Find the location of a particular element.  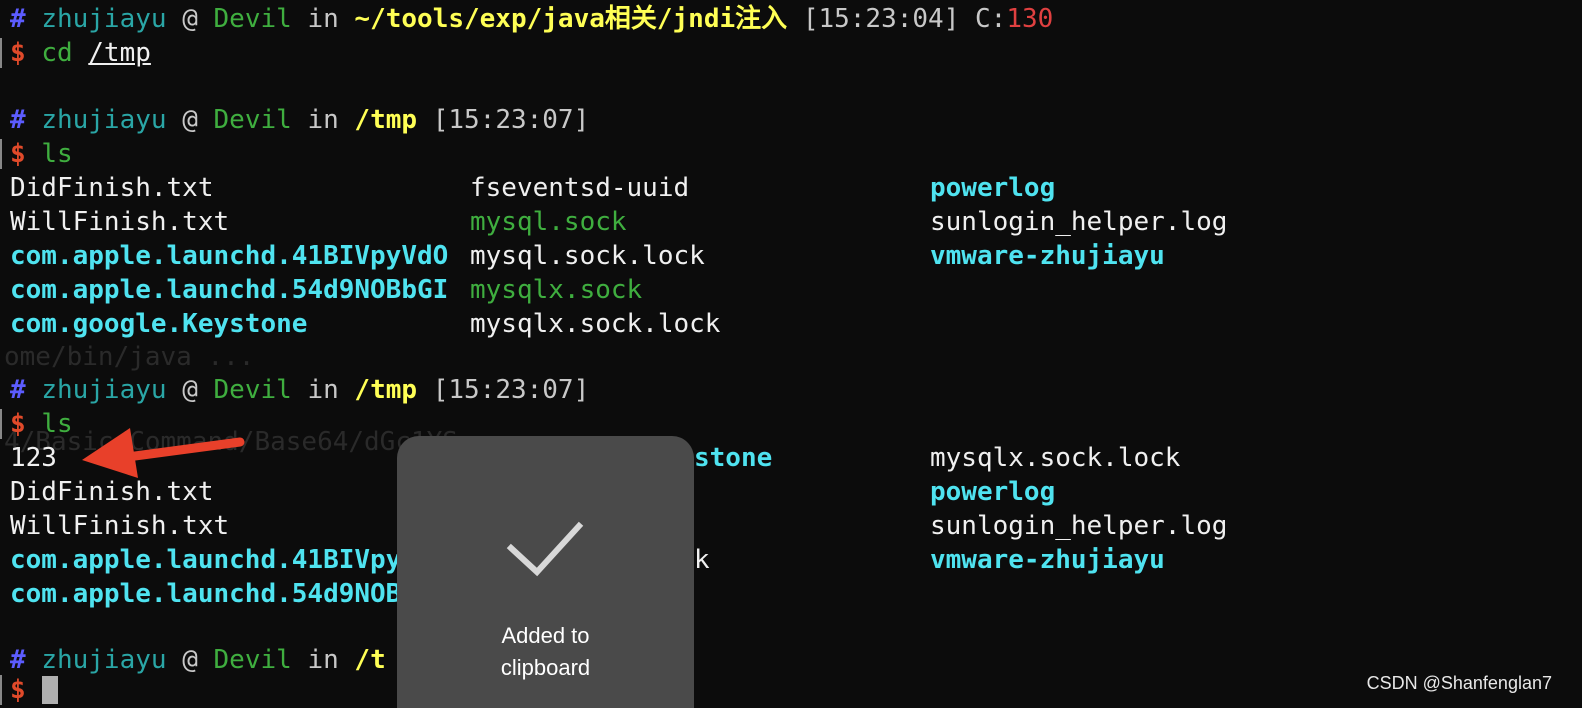

file-entry: mysql.sock.lock is located at coordinates (587, 256).